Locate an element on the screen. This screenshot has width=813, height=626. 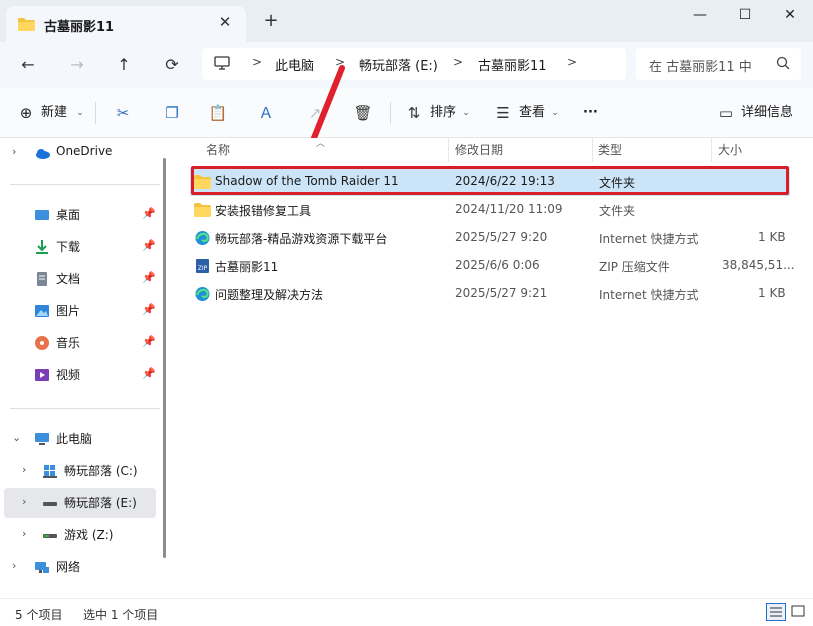
up-icon: ↑ is located at coordinates (124, 65).